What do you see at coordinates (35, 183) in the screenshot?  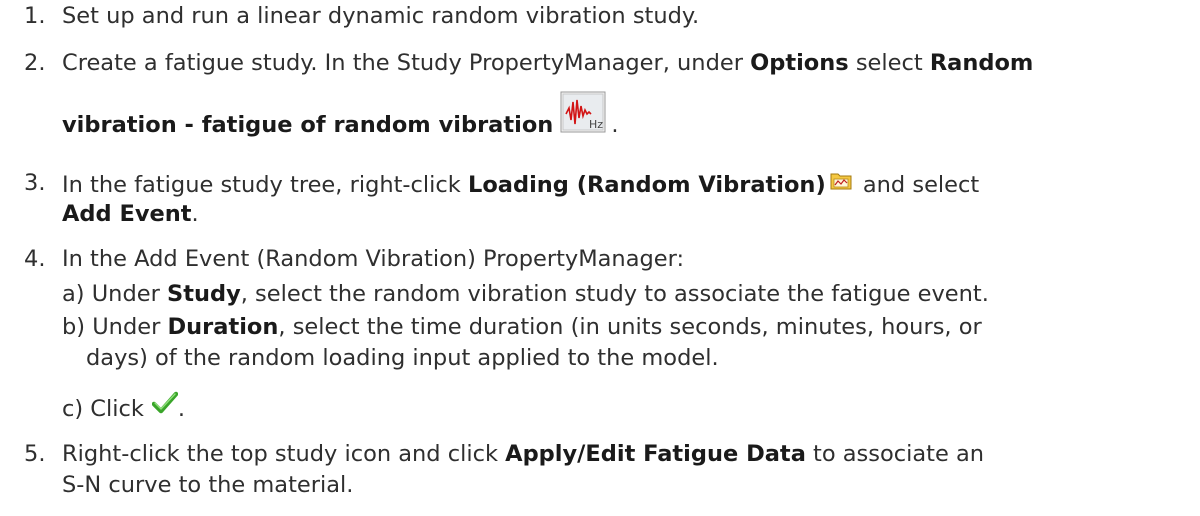 I see `step-number: 3.` at bounding box center [35, 183].